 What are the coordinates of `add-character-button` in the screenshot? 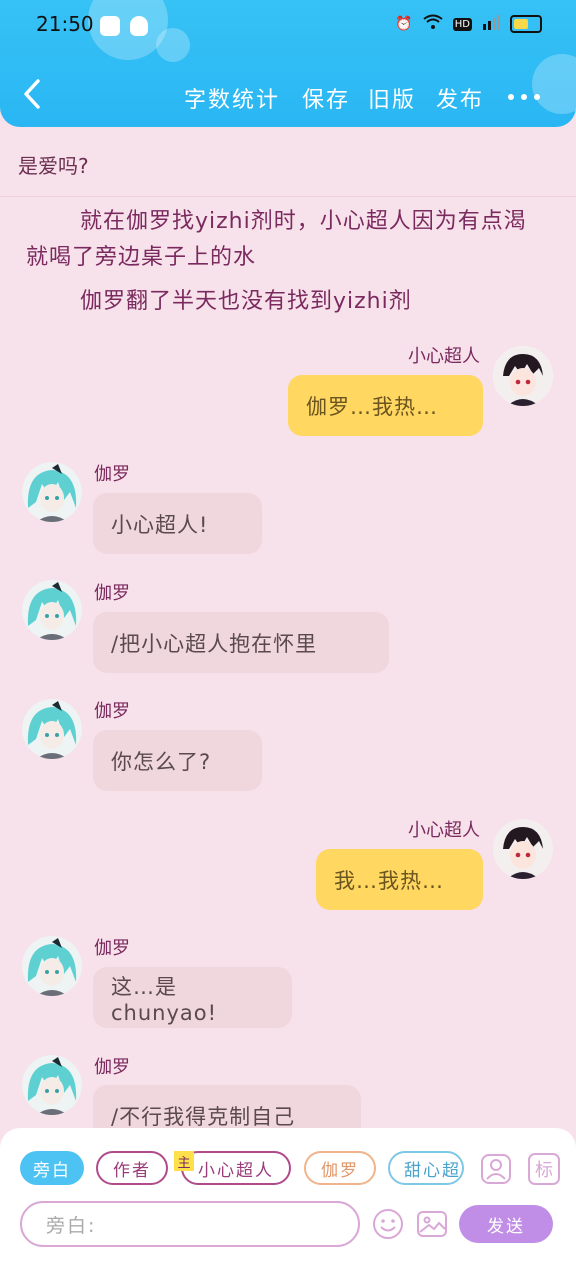 It's located at (496, 1169).